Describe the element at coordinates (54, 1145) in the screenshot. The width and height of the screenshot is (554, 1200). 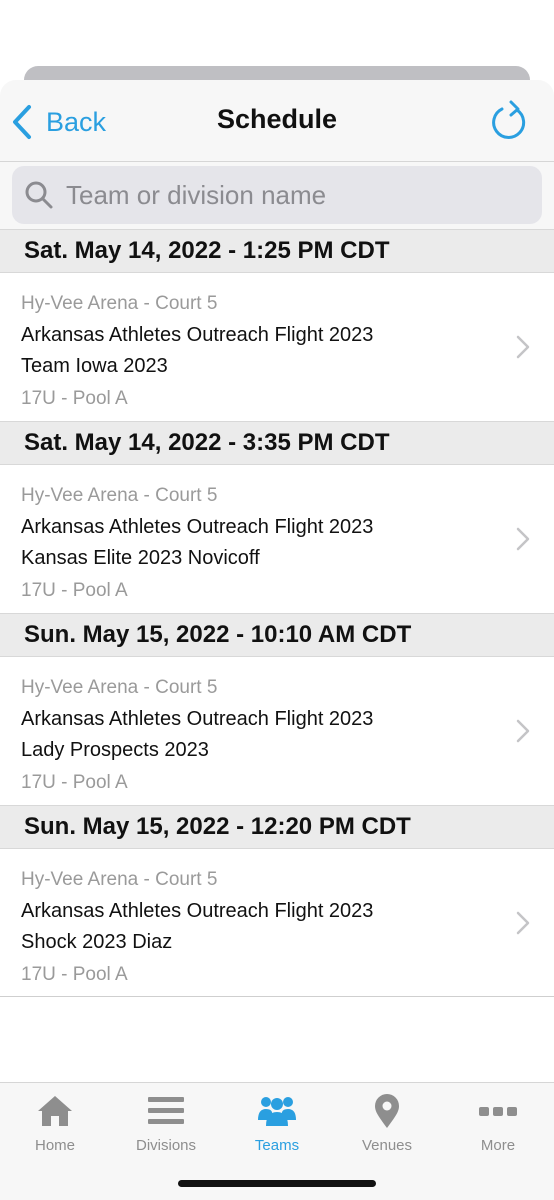
I see `tab-label: Home` at that location.